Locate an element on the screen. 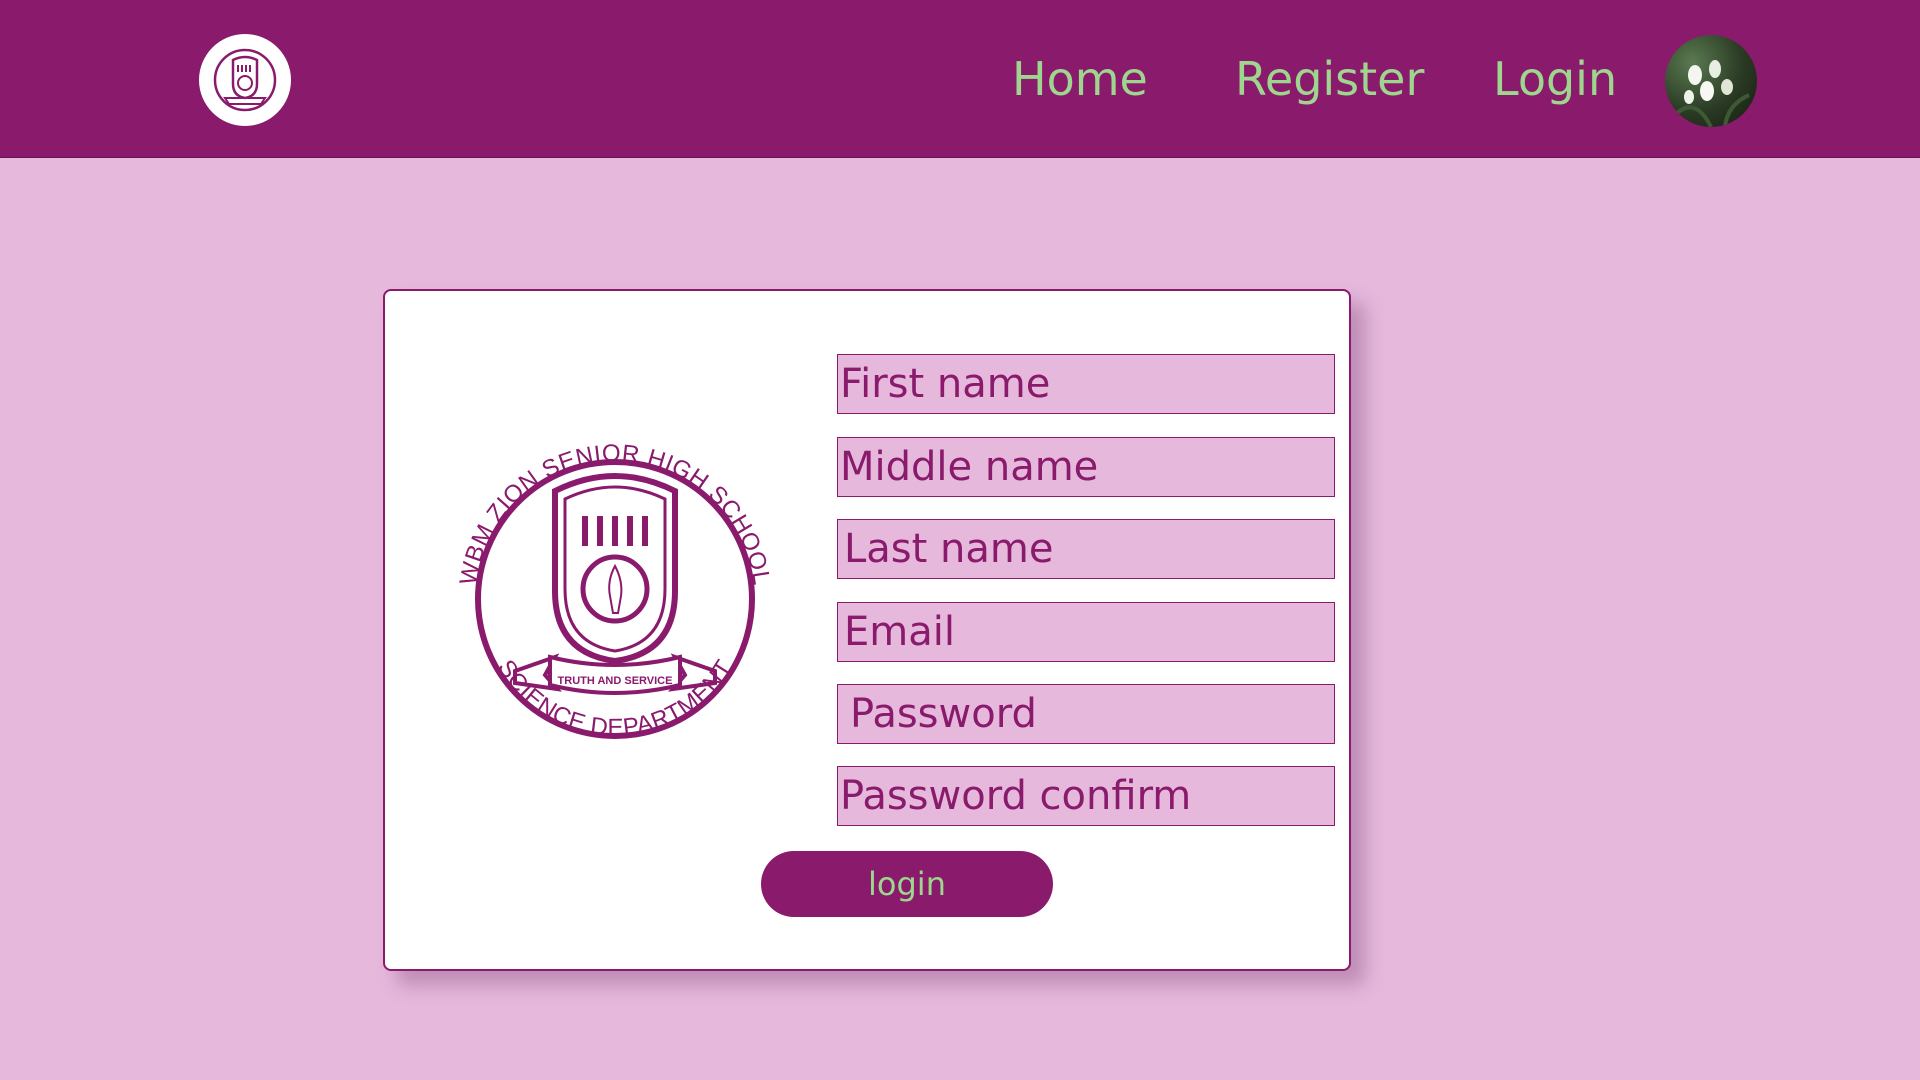 The image size is (1920, 1080). email-field is located at coordinates (1086, 632).